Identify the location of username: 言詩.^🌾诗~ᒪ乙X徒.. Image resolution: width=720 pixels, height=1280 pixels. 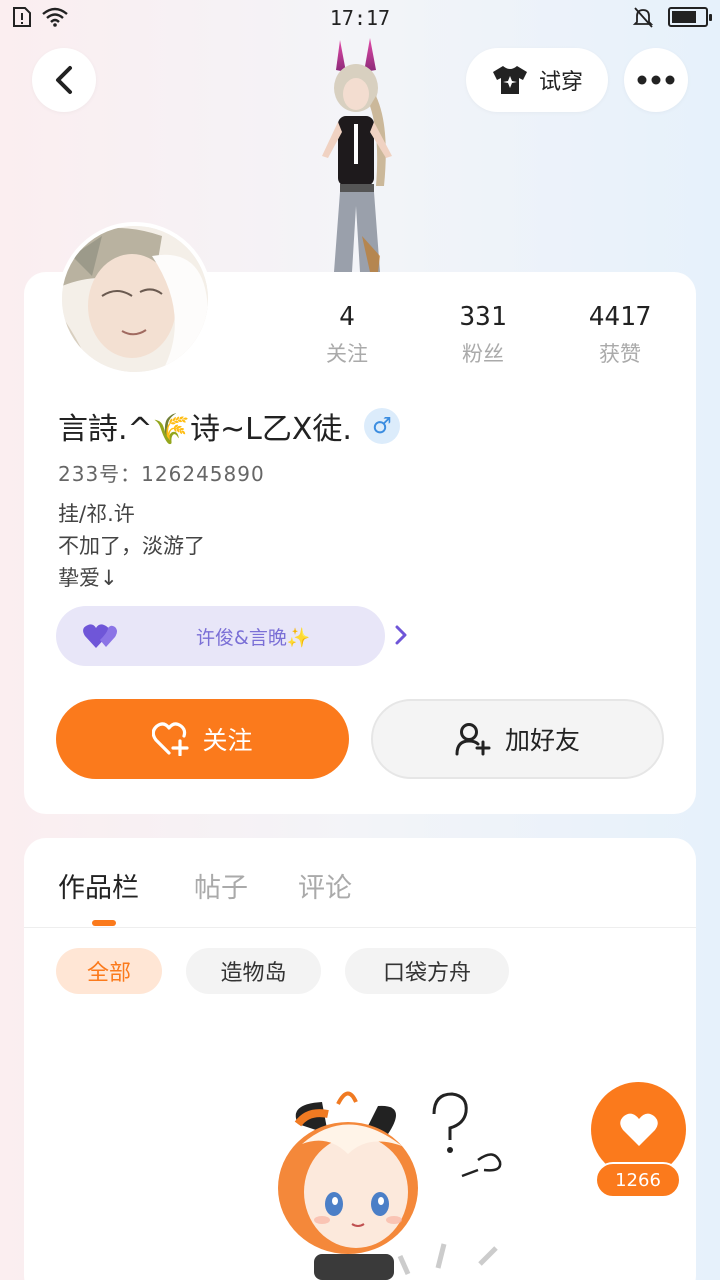
(205, 429).